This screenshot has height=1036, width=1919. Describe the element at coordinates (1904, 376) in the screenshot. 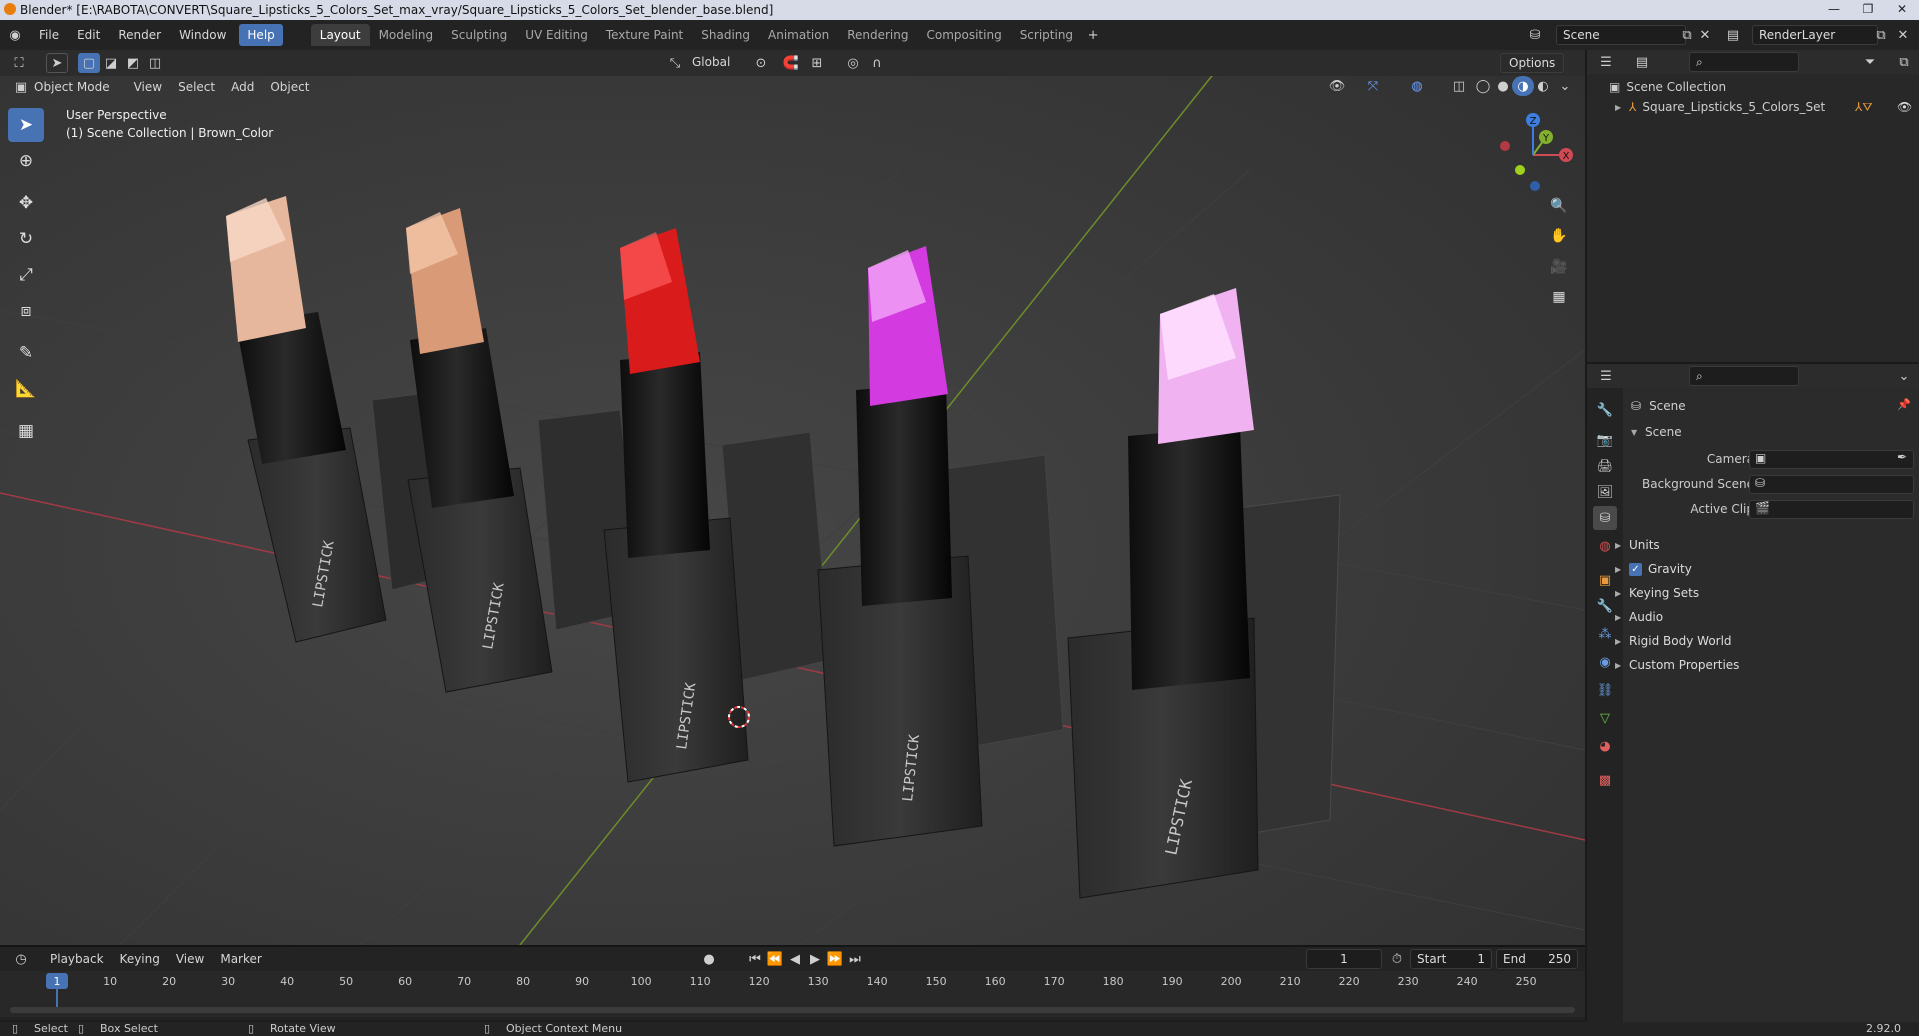

I see `properties-options-icon: ⌄` at that location.